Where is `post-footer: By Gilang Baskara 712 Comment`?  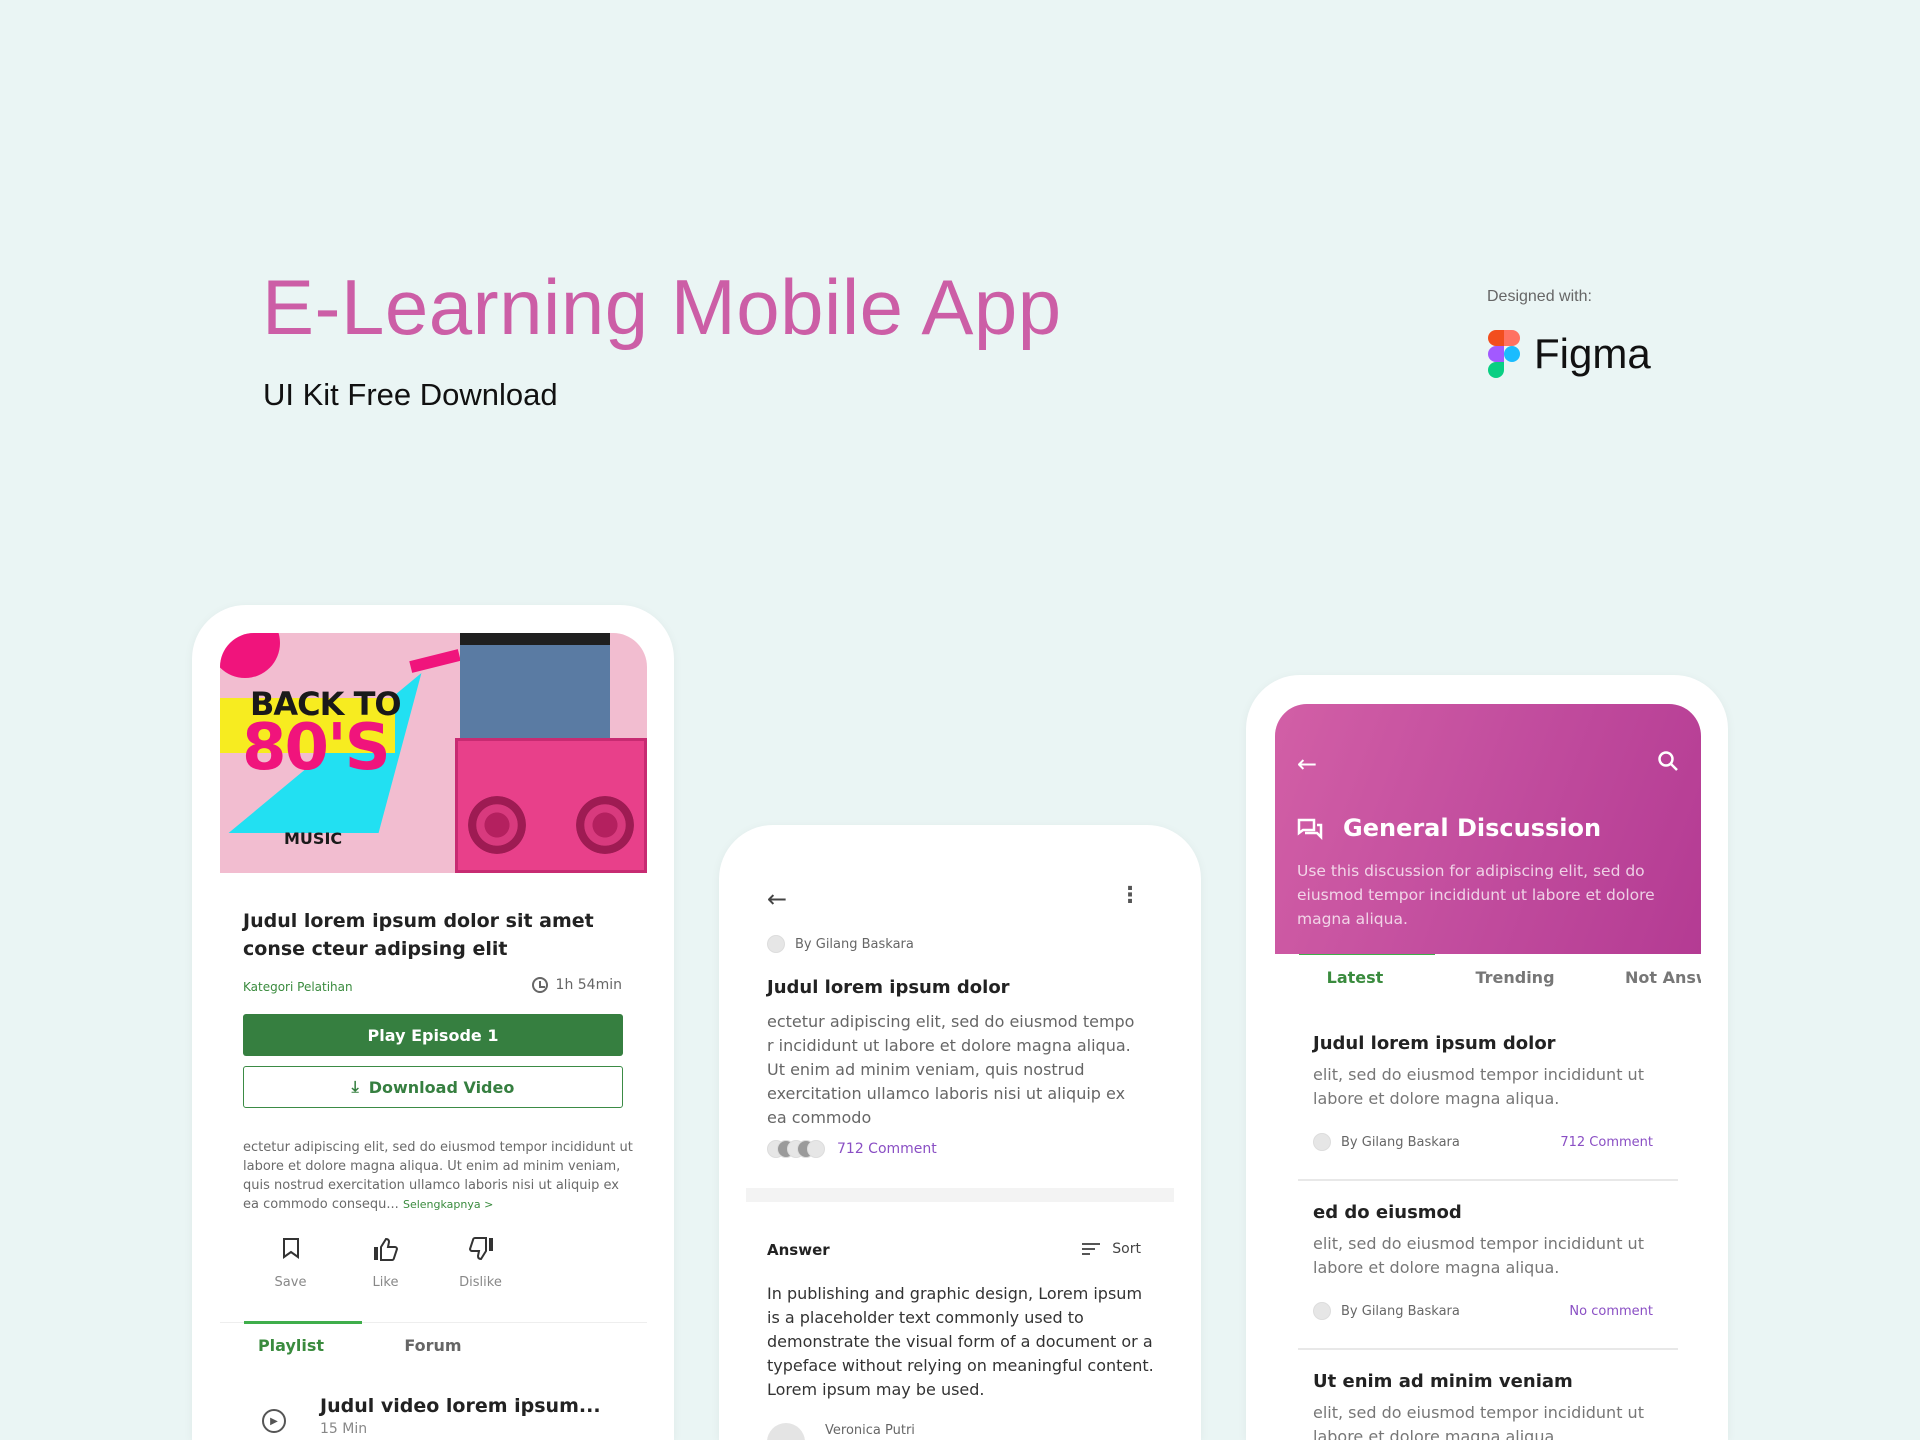 post-footer: By Gilang Baskara 712 Comment is located at coordinates (1483, 1142).